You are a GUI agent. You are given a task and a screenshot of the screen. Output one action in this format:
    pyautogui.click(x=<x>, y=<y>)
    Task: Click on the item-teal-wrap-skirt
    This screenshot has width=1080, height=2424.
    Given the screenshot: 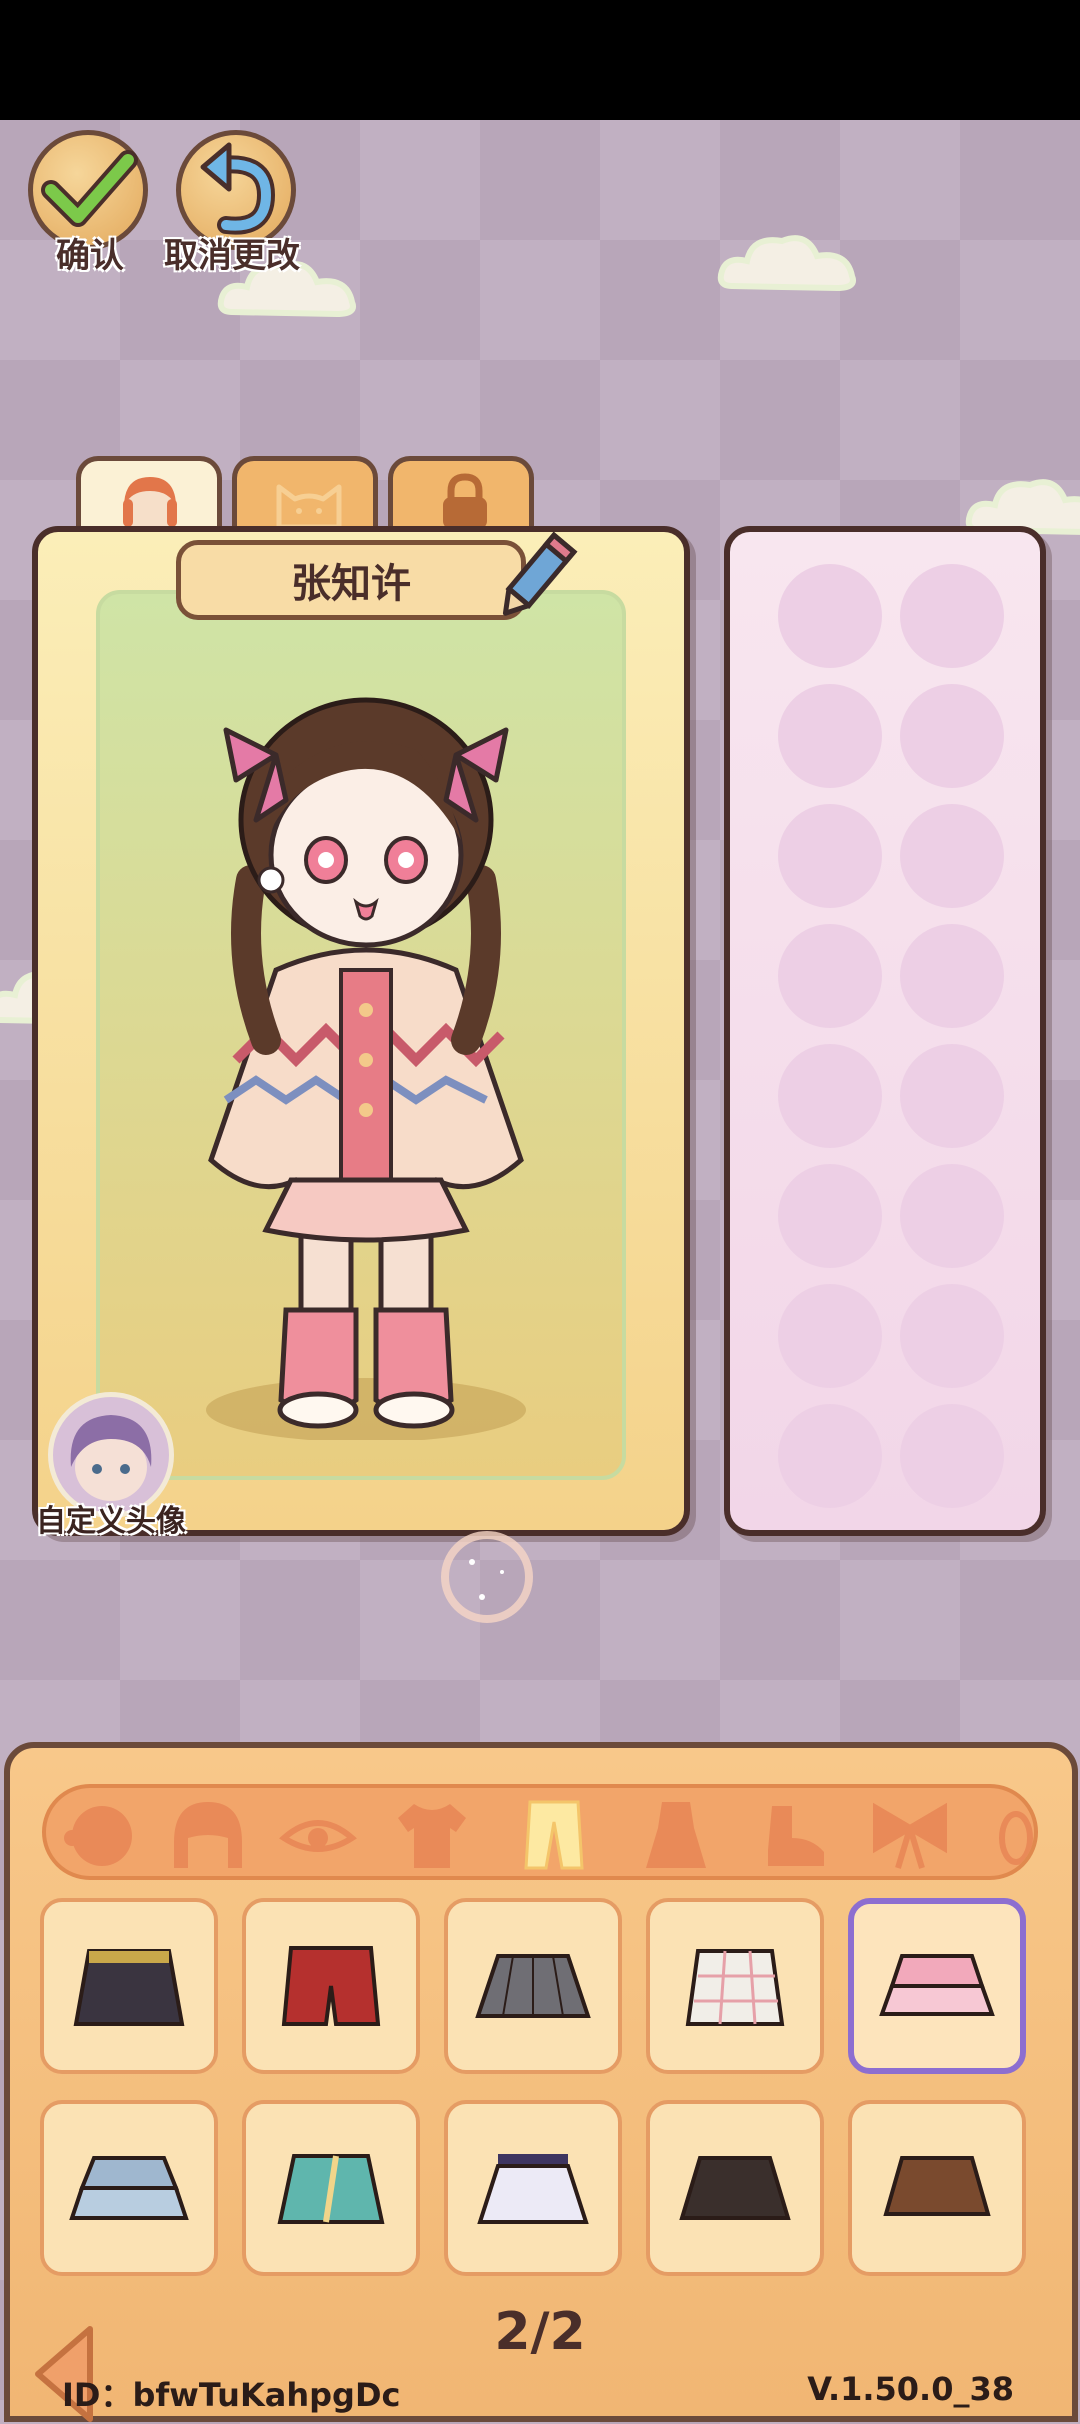 What is the action you would take?
    pyautogui.click(x=331, y=2188)
    